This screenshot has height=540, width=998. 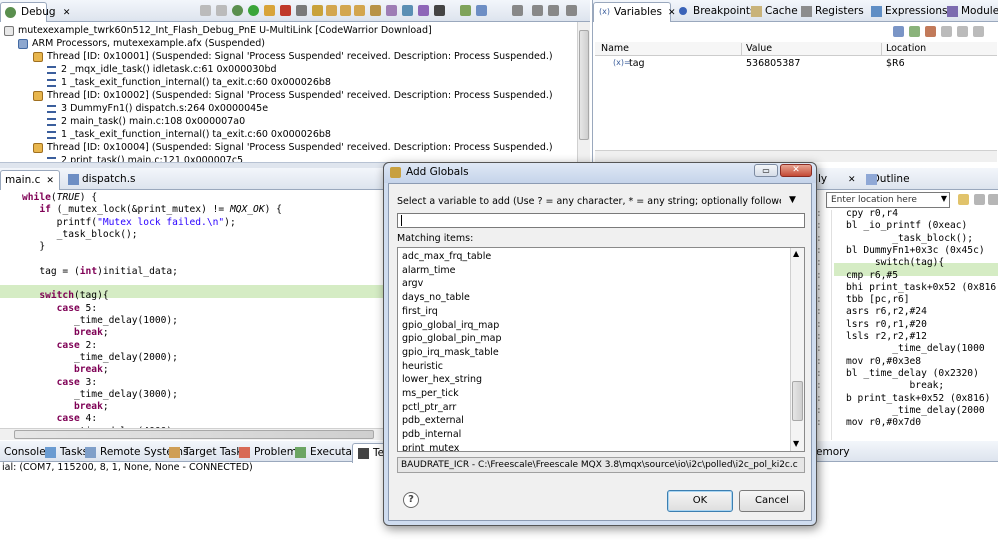 What do you see at coordinates (615, 48) in the screenshot?
I see `col-name: Name` at bounding box center [615, 48].